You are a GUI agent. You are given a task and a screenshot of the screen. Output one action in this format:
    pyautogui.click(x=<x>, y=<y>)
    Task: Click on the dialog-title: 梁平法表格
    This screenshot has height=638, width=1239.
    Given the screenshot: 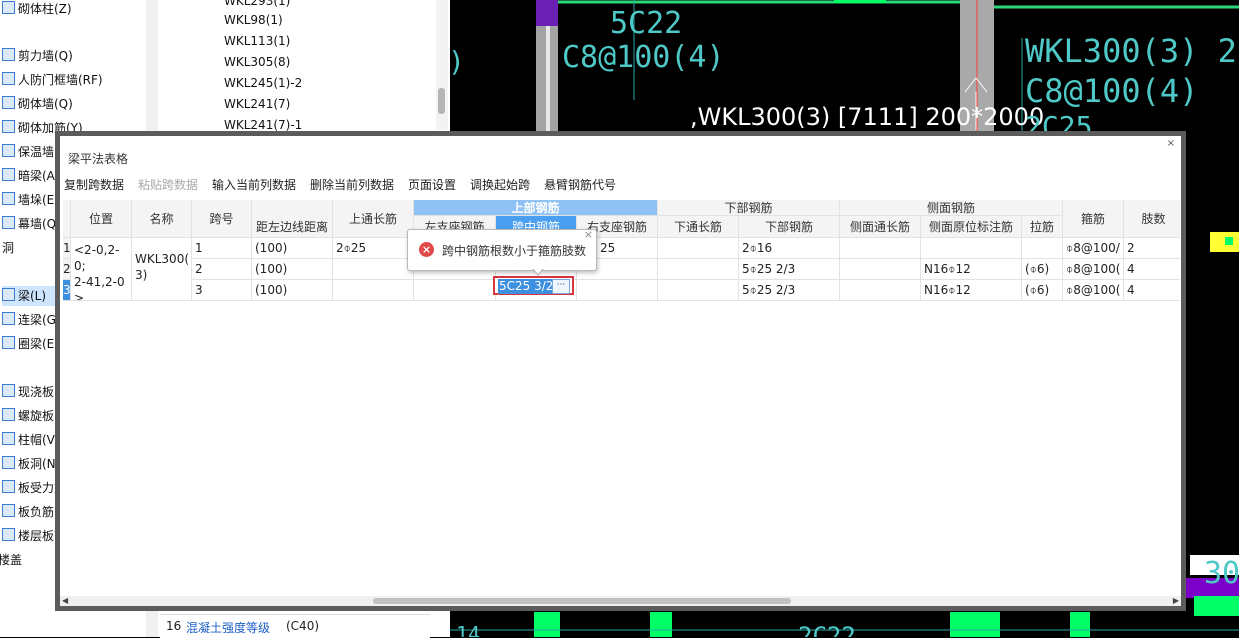 What is the action you would take?
    pyautogui.click(x=98, y=159)
    